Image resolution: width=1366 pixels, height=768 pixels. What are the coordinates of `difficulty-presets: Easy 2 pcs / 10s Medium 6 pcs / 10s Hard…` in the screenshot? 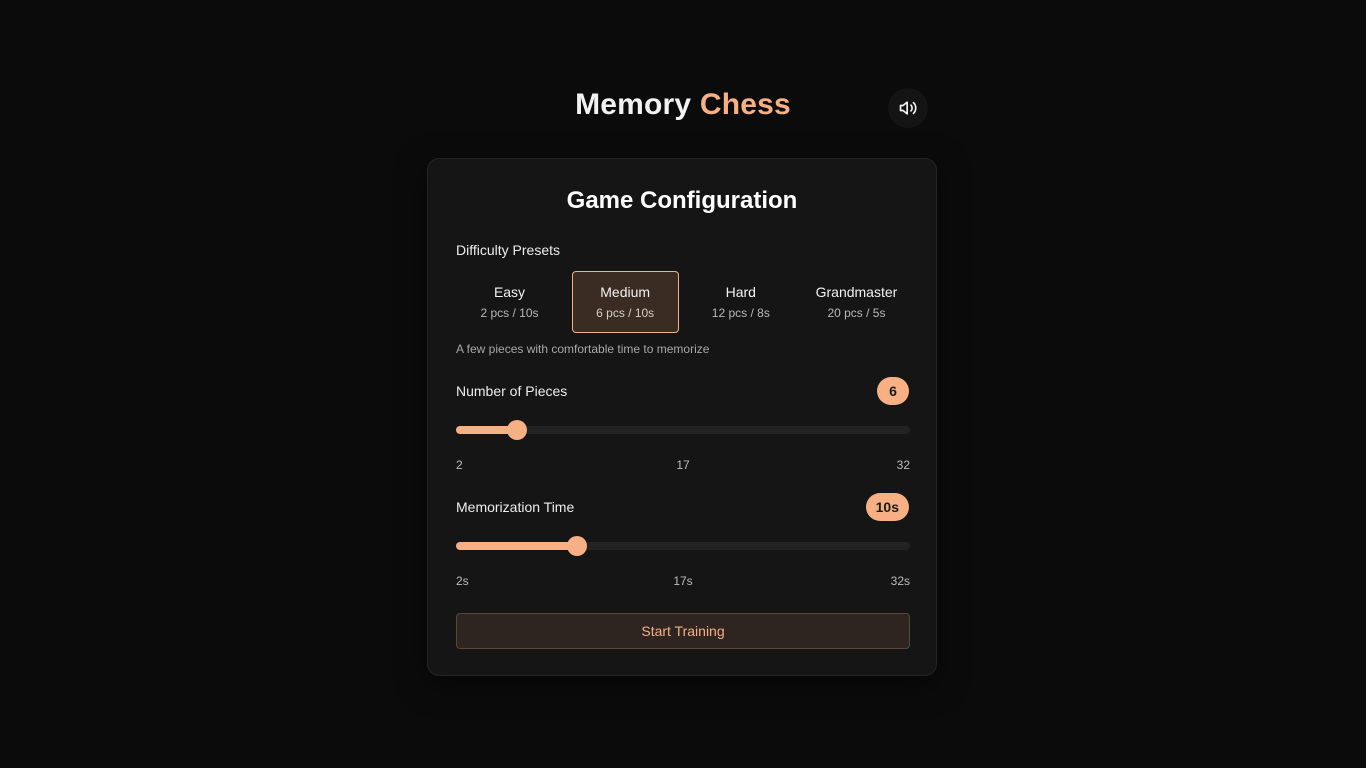 It's located at (683, 302).